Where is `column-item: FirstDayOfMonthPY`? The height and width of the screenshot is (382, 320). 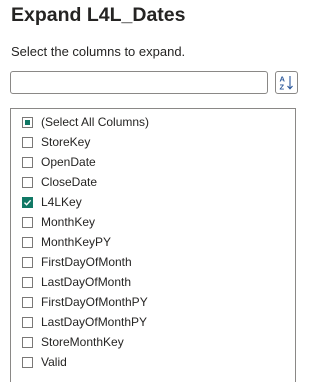
column-item: FirstDayOfMonthPY is located at coordinates (85, 302).